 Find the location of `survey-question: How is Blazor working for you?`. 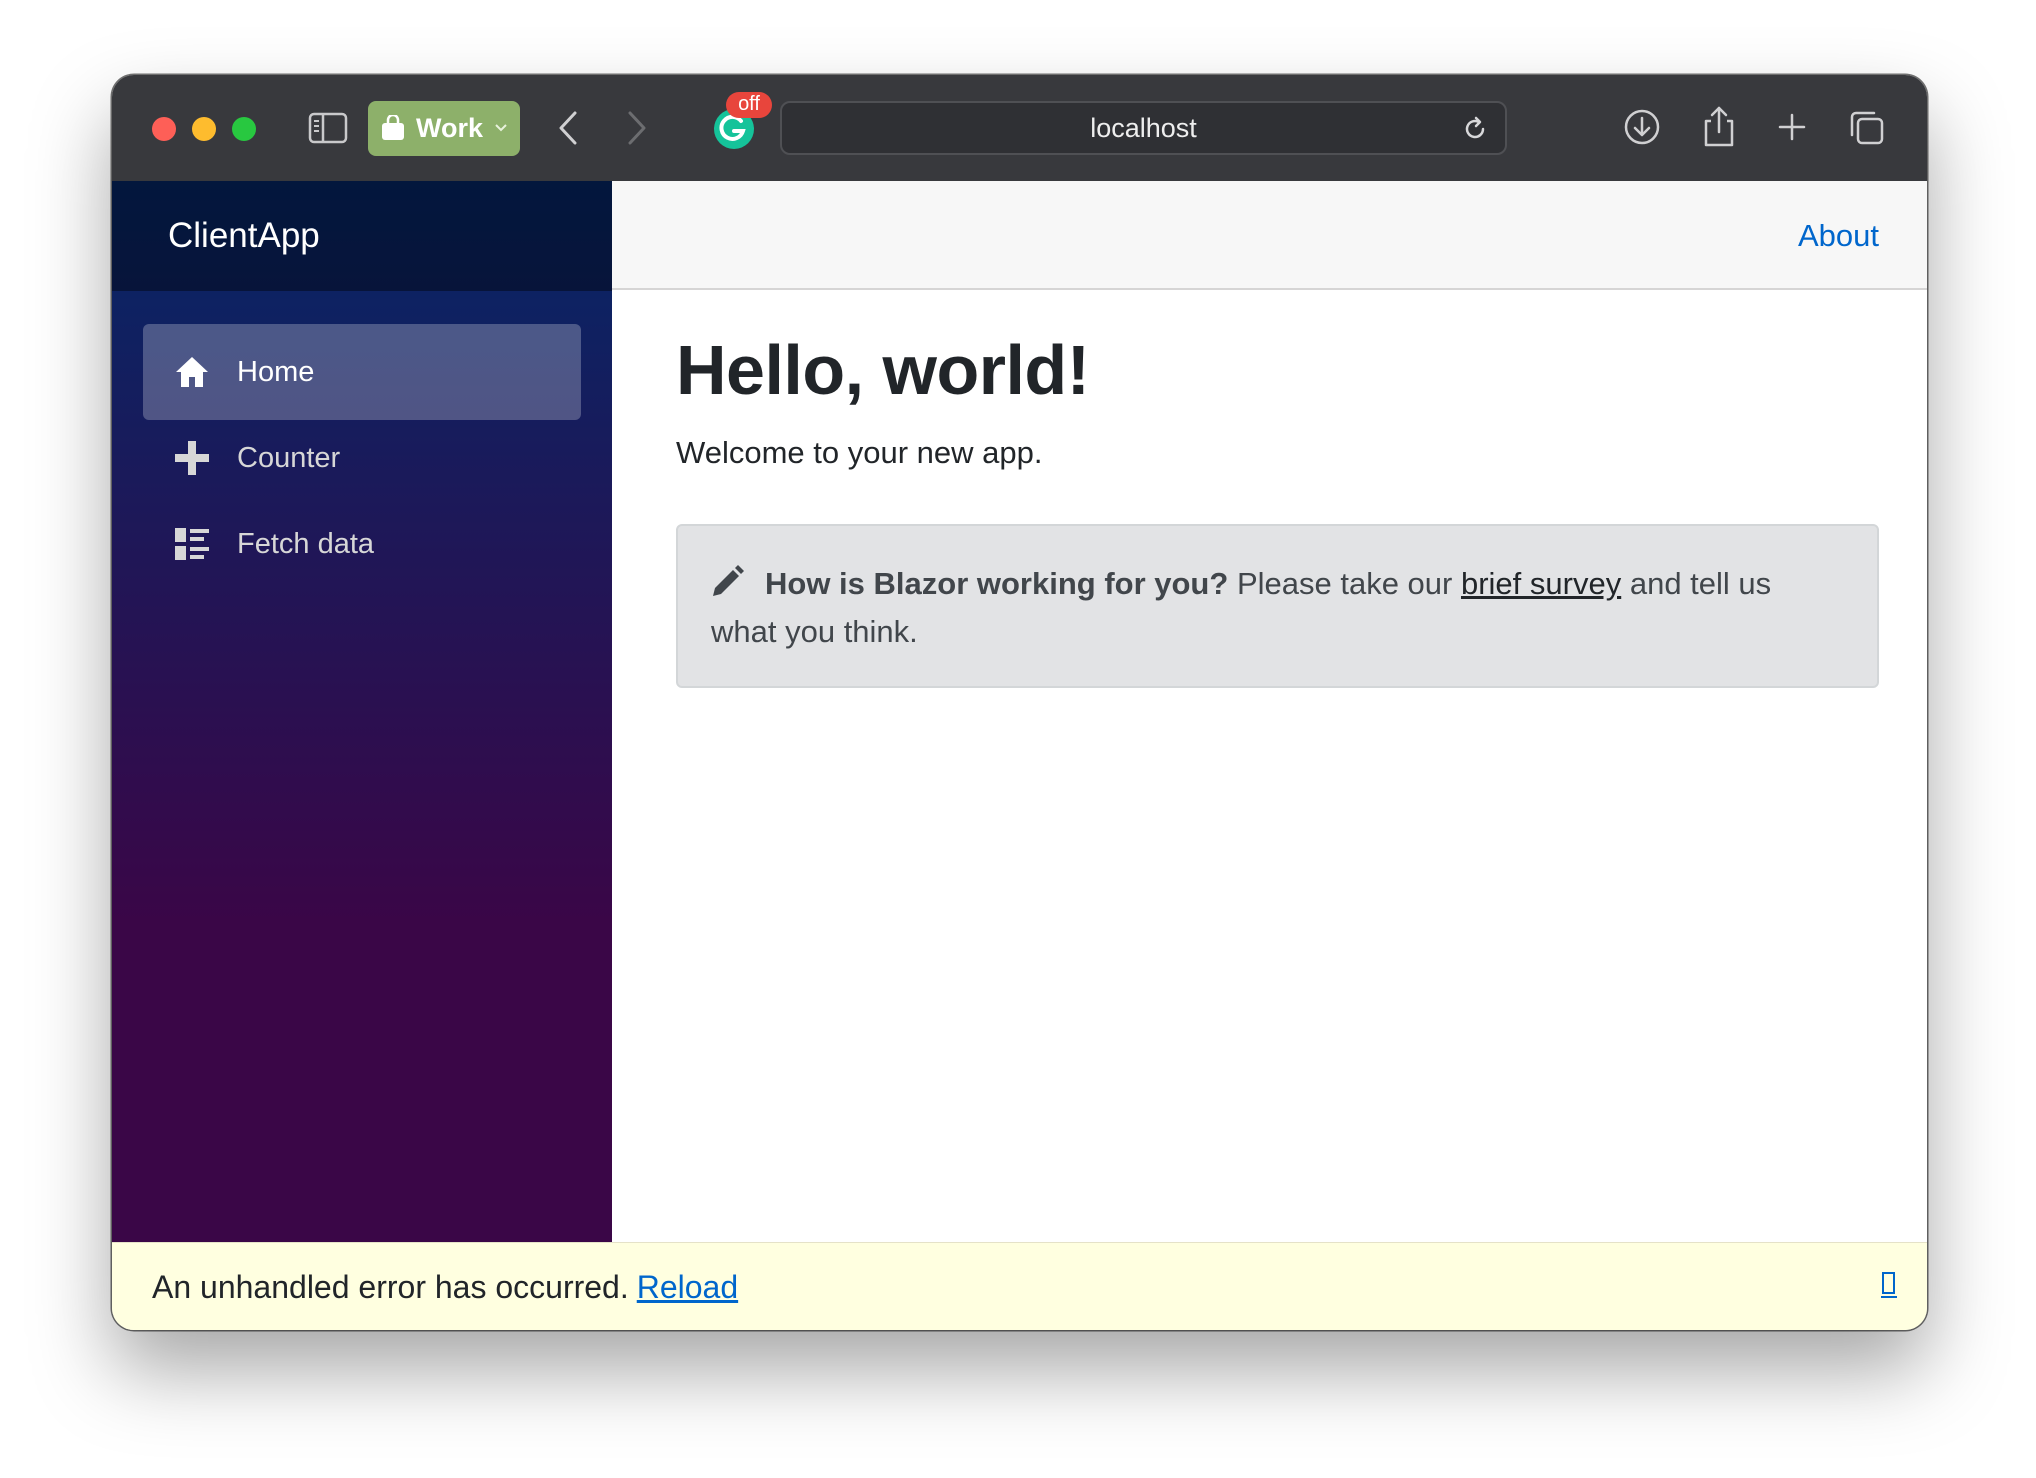

survey-question: How is Blazor working for you? is located at coordinates (997, 583).